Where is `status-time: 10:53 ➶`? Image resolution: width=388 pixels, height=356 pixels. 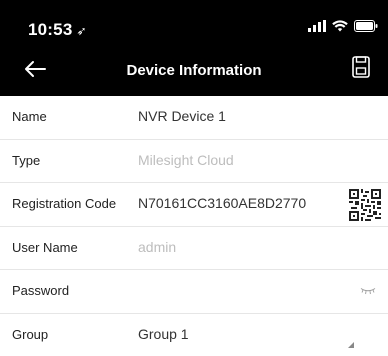 status-time: 10:53 ➶ is located at coordinates (57, 30).